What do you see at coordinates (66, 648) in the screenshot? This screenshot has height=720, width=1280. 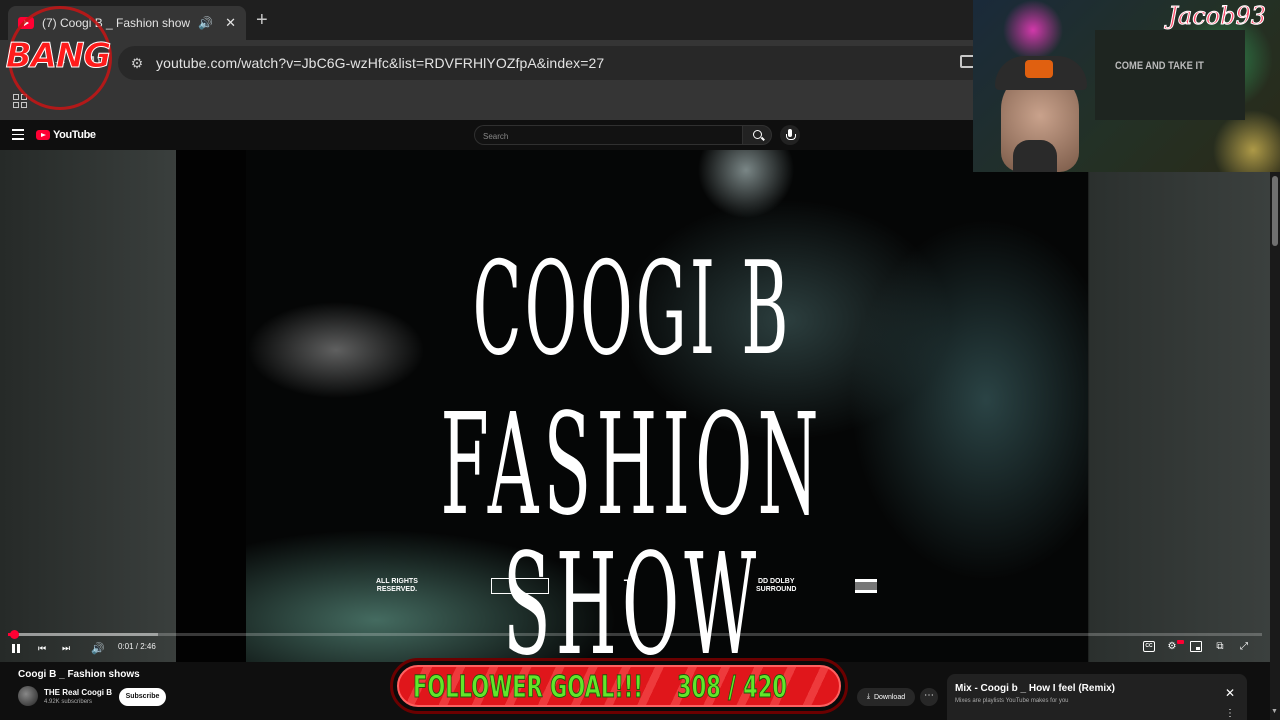 I see `next-icon: ⏭` at bounding box center [66, 648].